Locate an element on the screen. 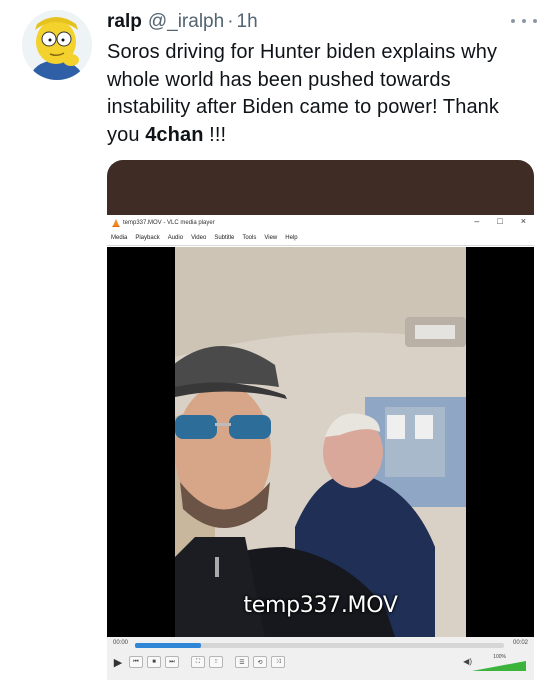 The image size is (557, 680). maximize-icon: □ is located at coordinates (499, 221).